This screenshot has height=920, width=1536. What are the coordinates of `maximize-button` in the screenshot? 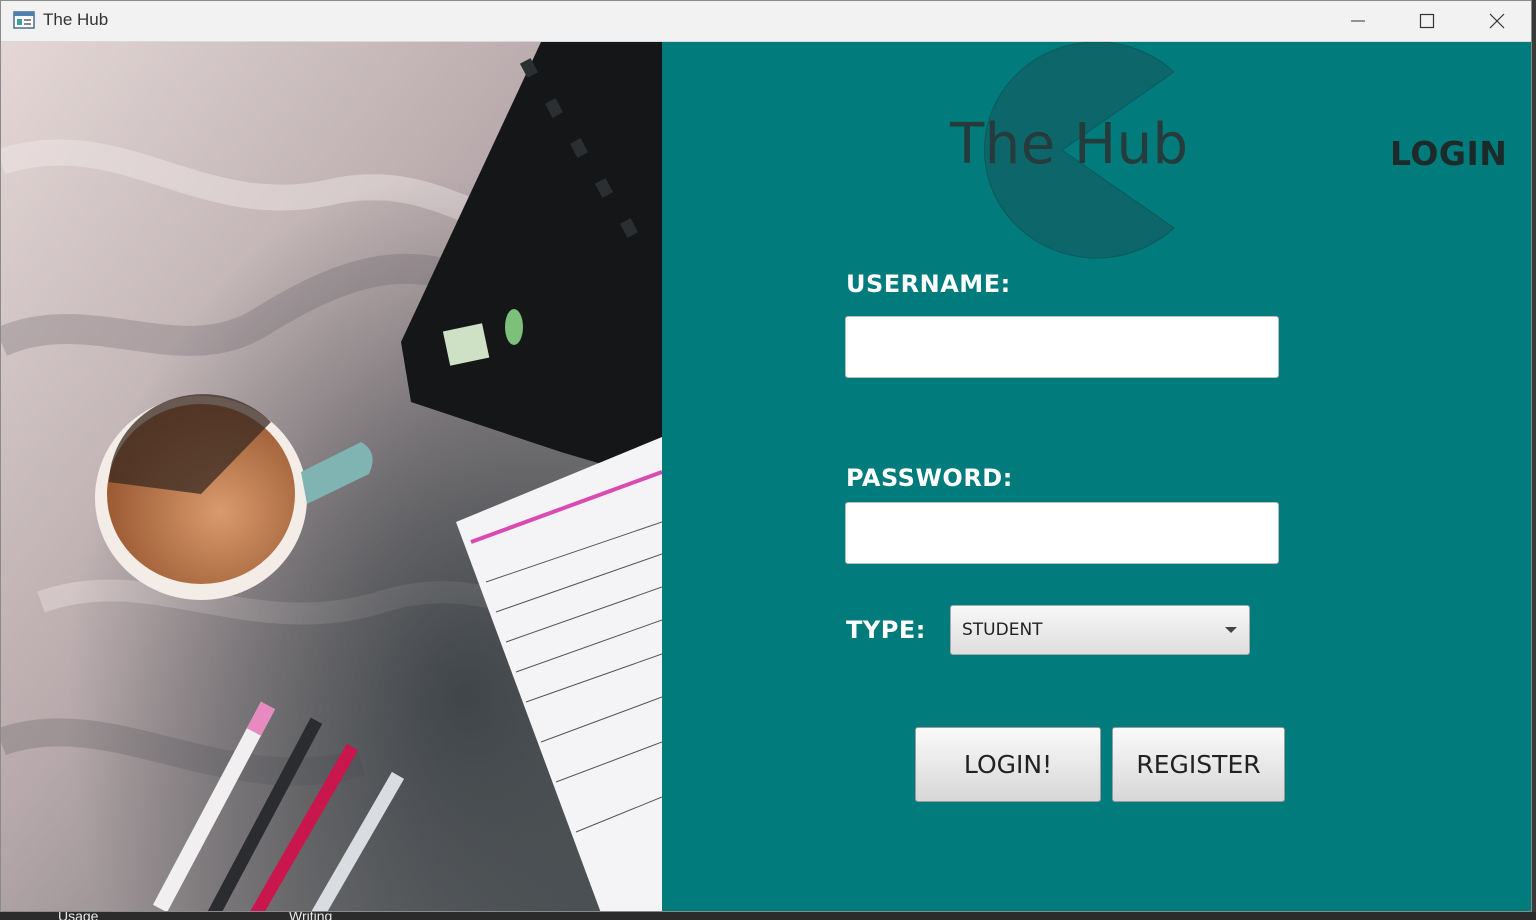 It's located at (1427, 21).